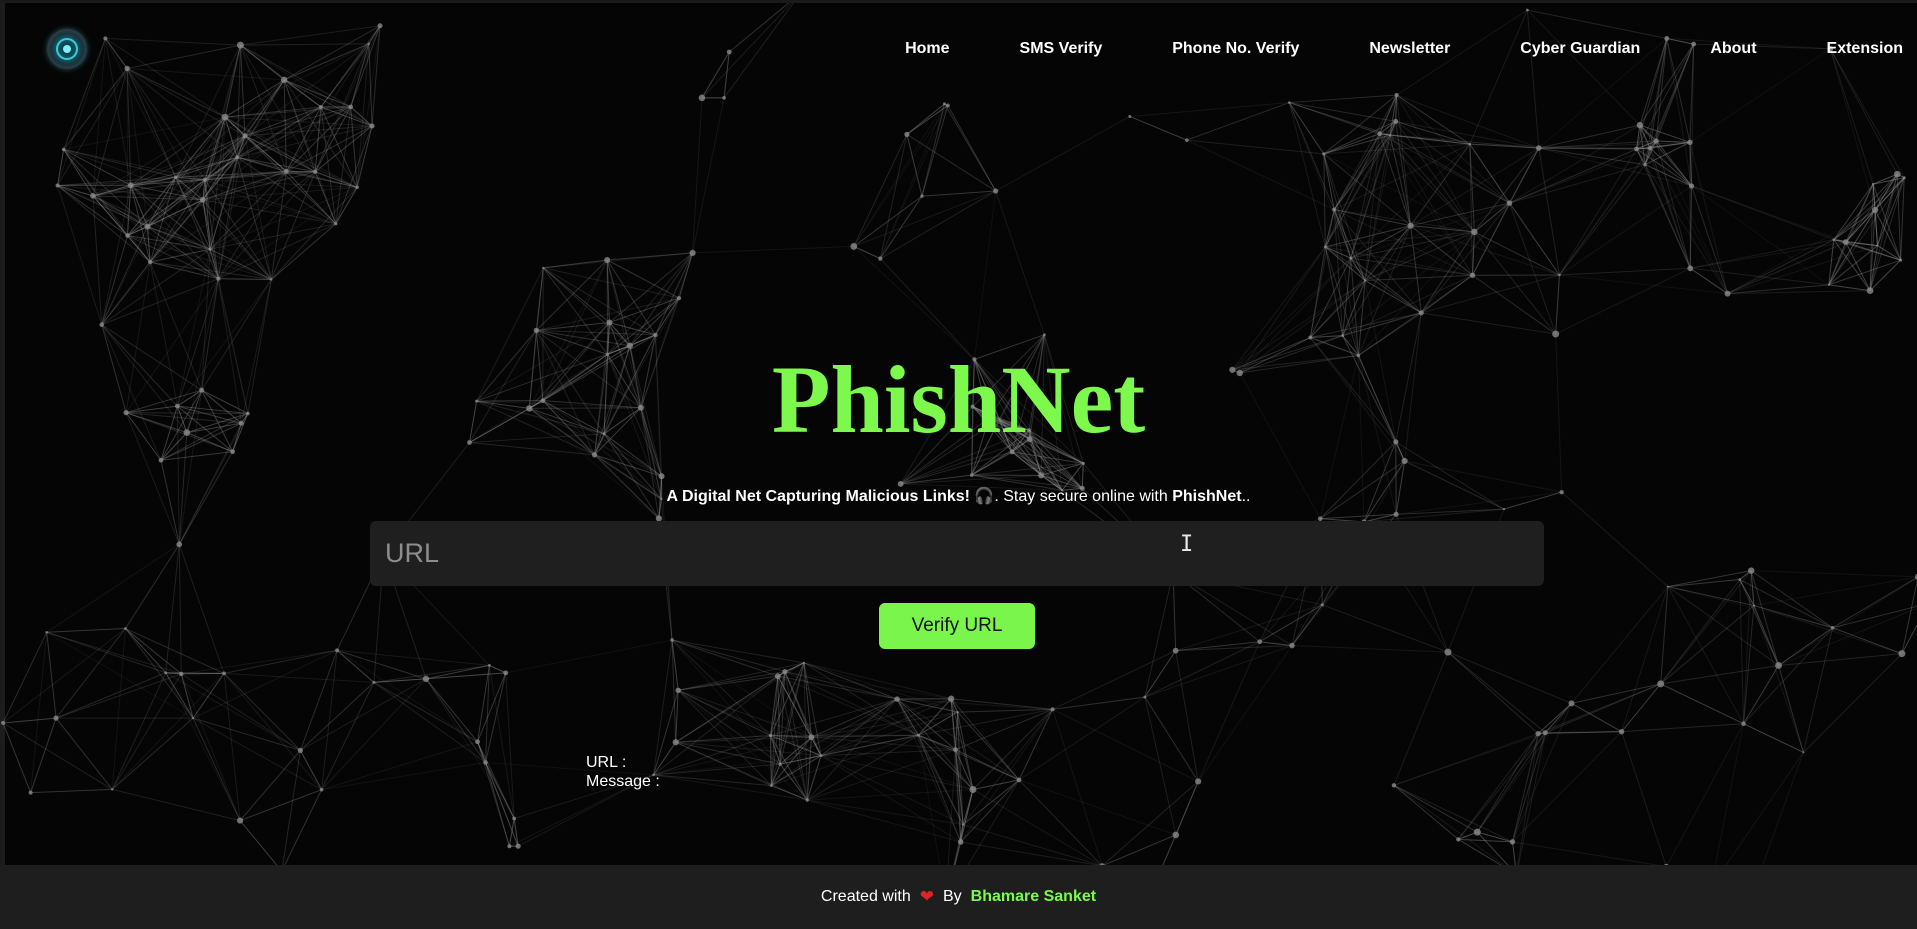 The width and height of the screenshot is (1917, 929). I want to click on nav-newsletter: Newsletter, so click(1409, 49).